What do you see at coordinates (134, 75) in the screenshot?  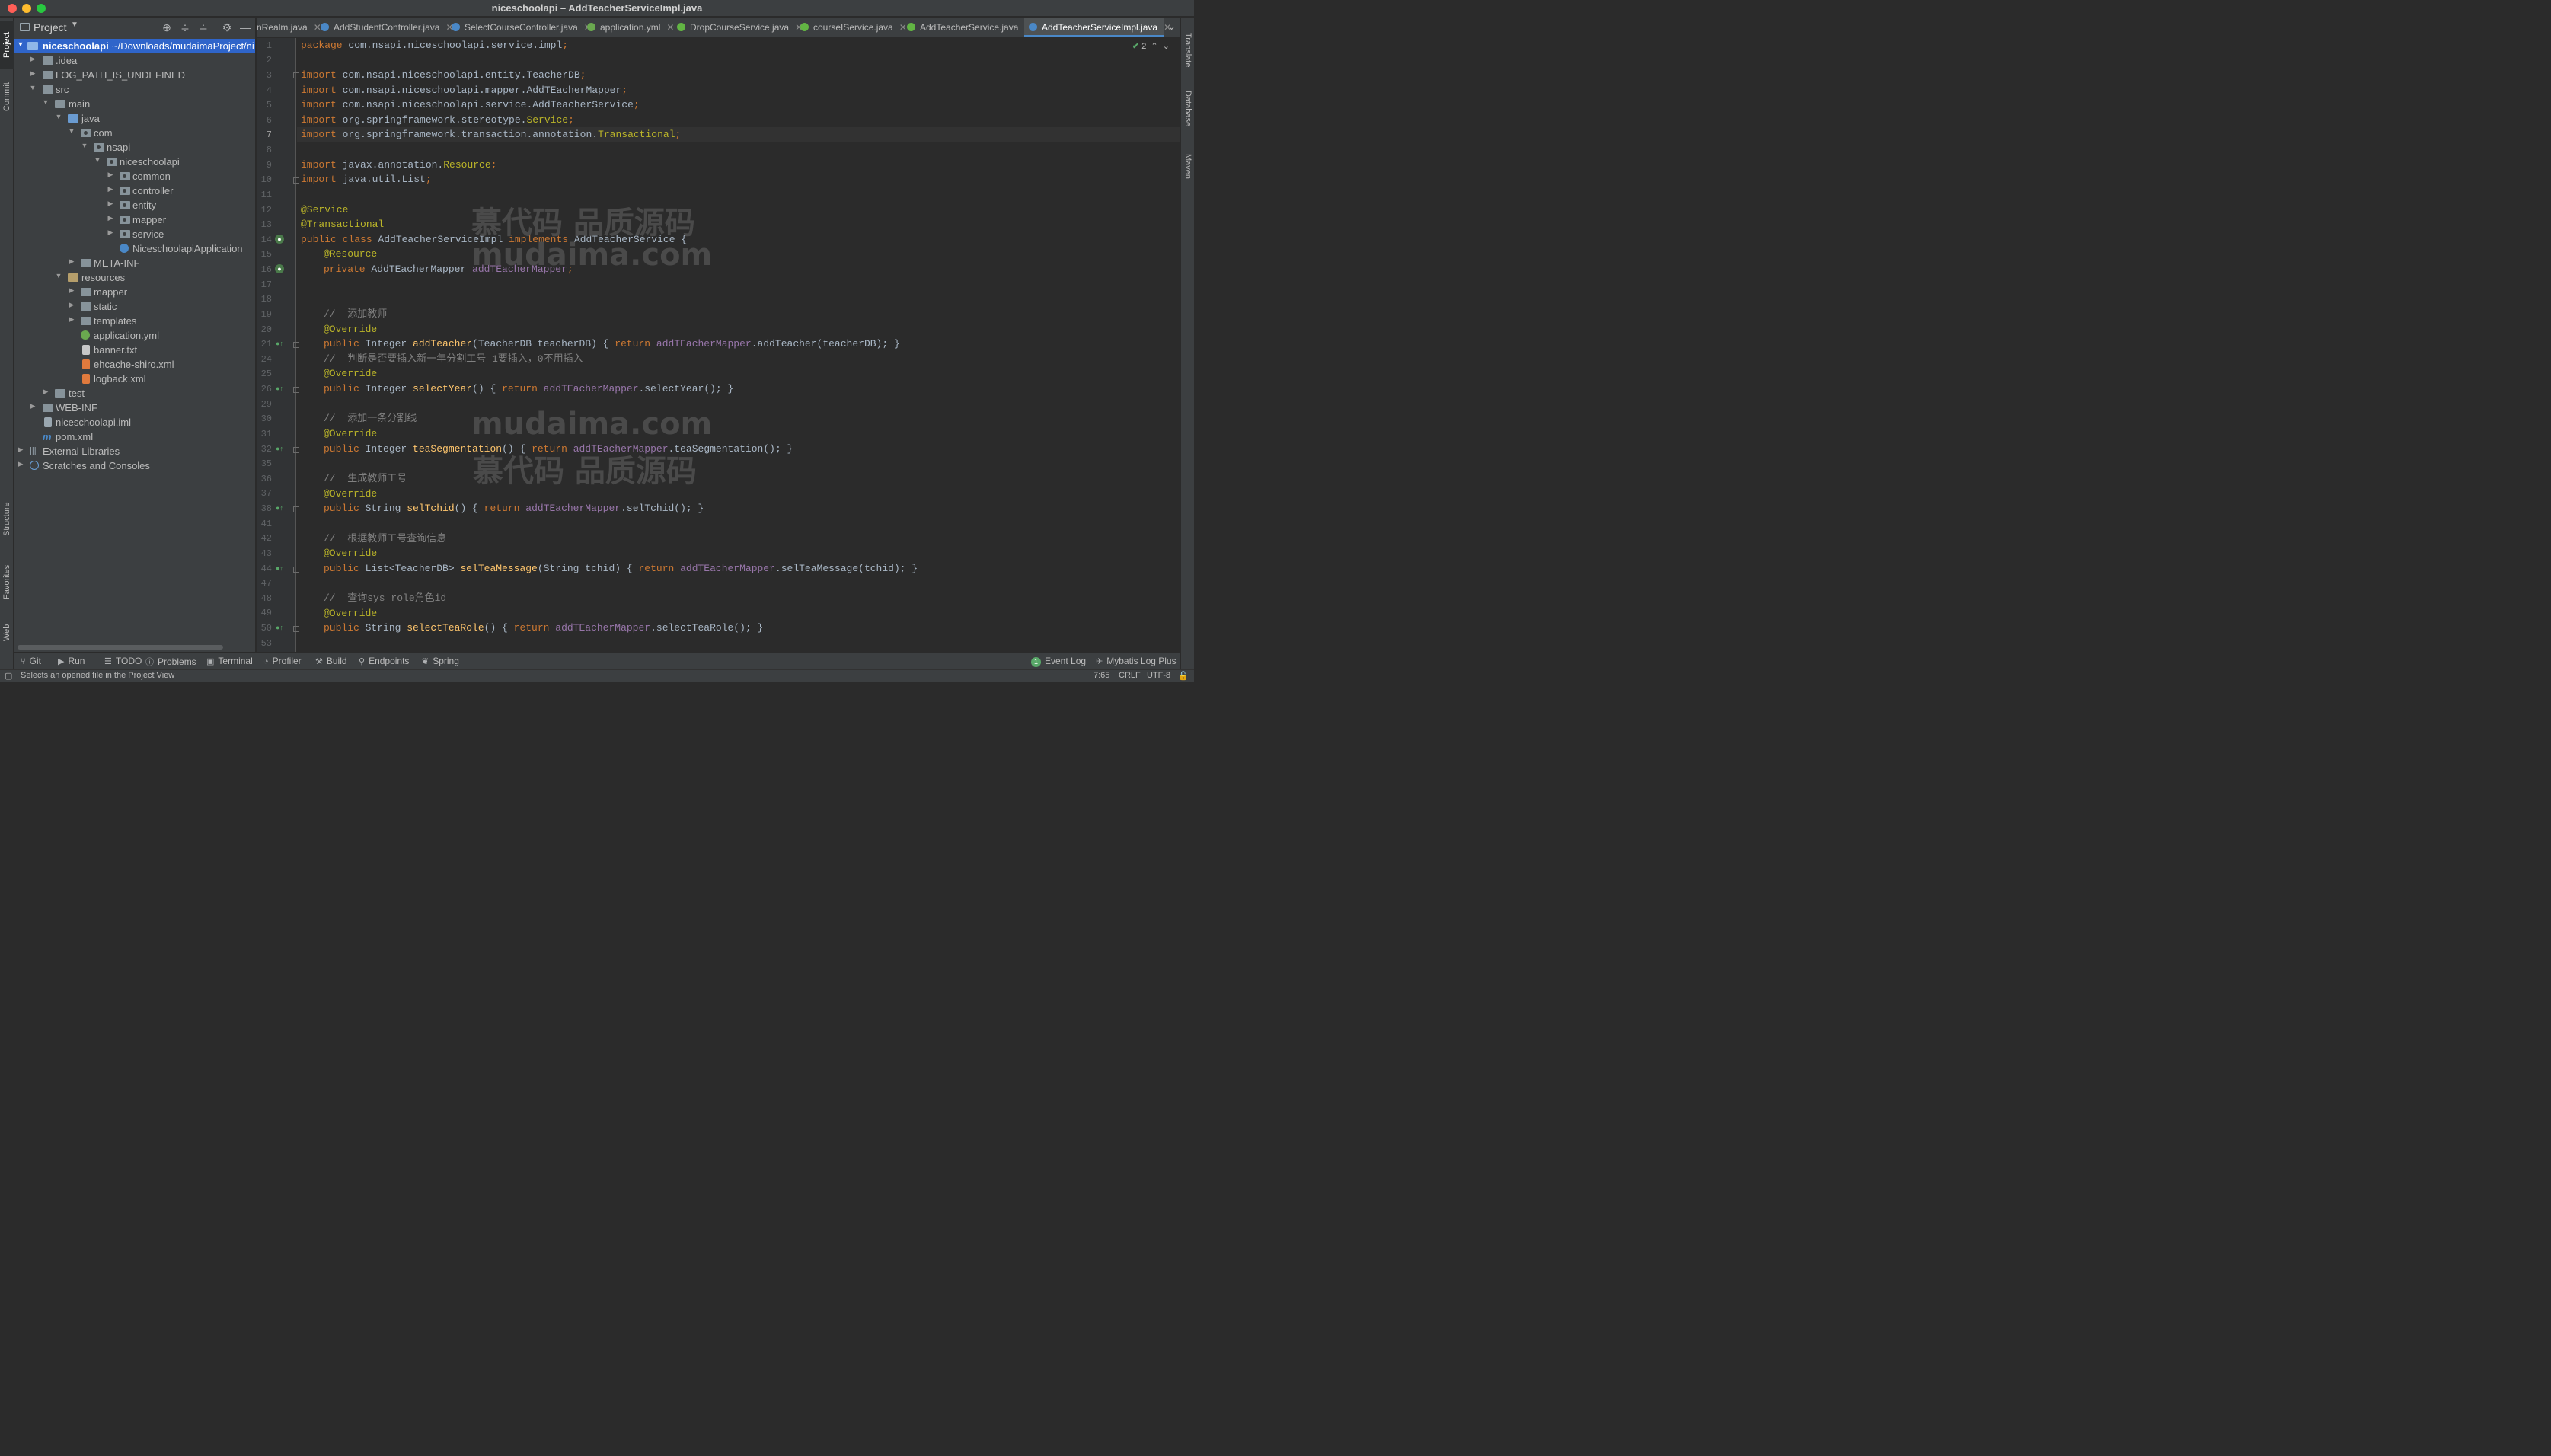 I see `tree-item-log-path: ▶ LOG_PATH_IS_UNDEFINED` at bounding box center [134, 75].